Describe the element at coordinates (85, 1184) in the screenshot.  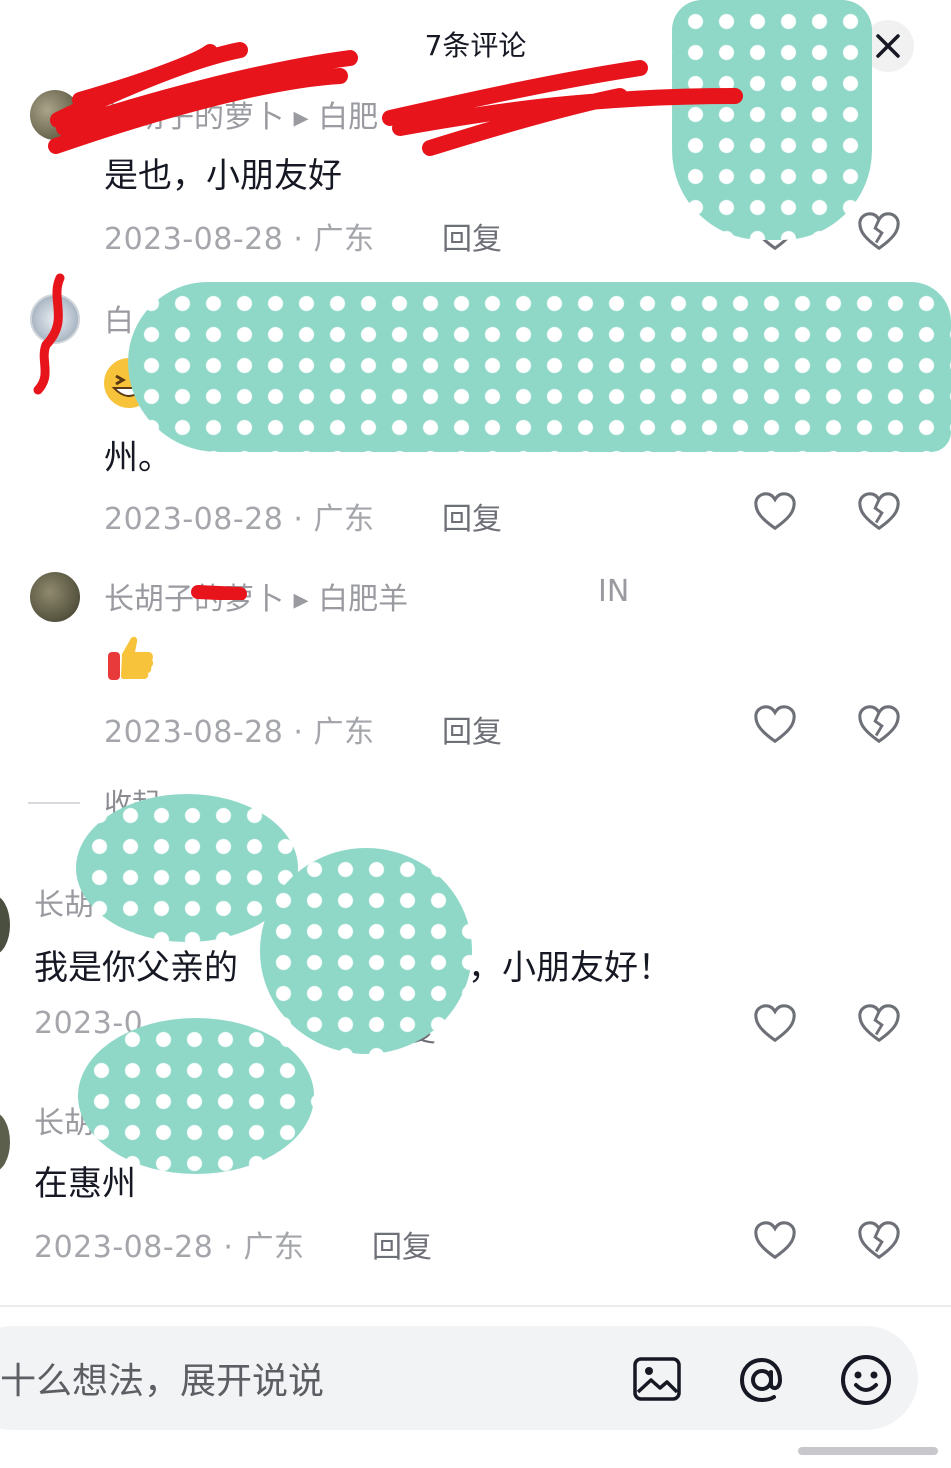
I see `comment-text: 在惠州` at that location.